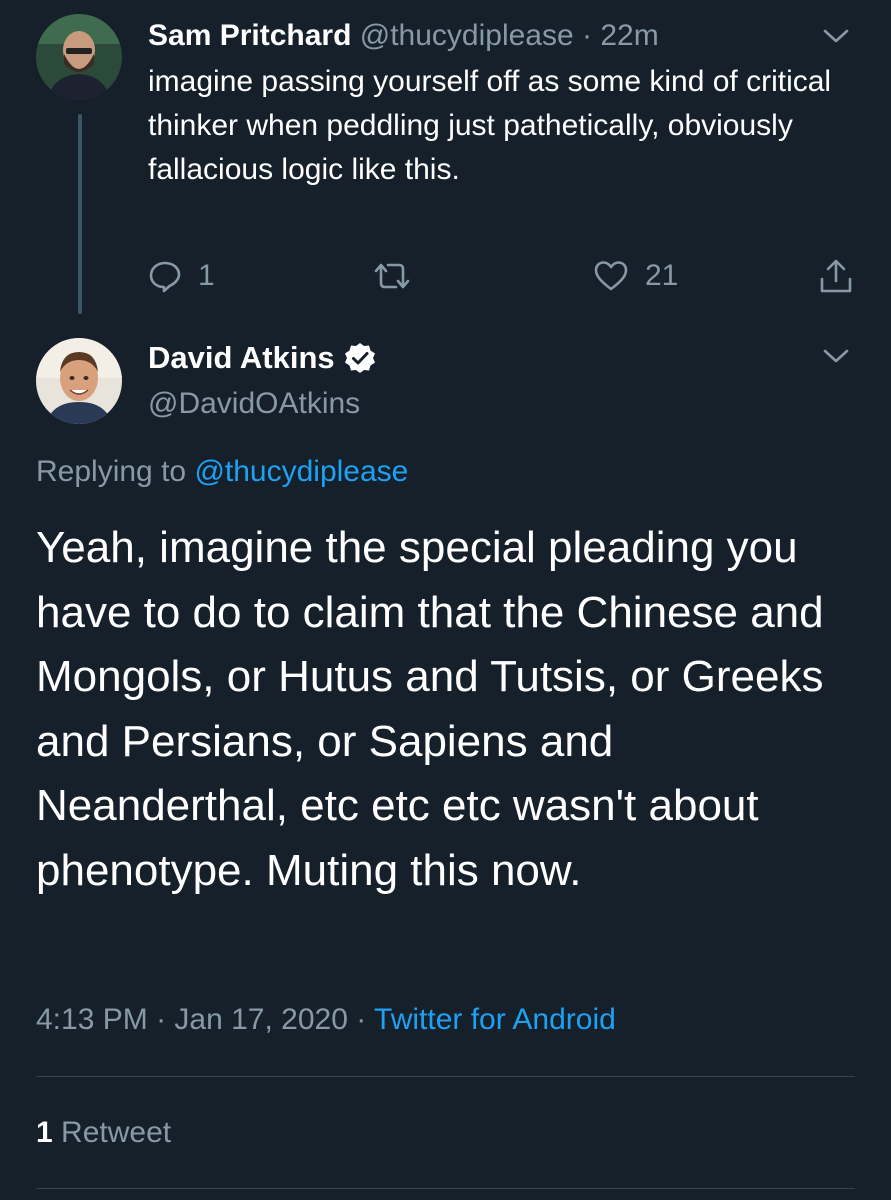 The width and height of the screenshot is (891, 1200). Describe the element at coordinates (445, 1076) in the screenshot. I see `divider-top` at that location.